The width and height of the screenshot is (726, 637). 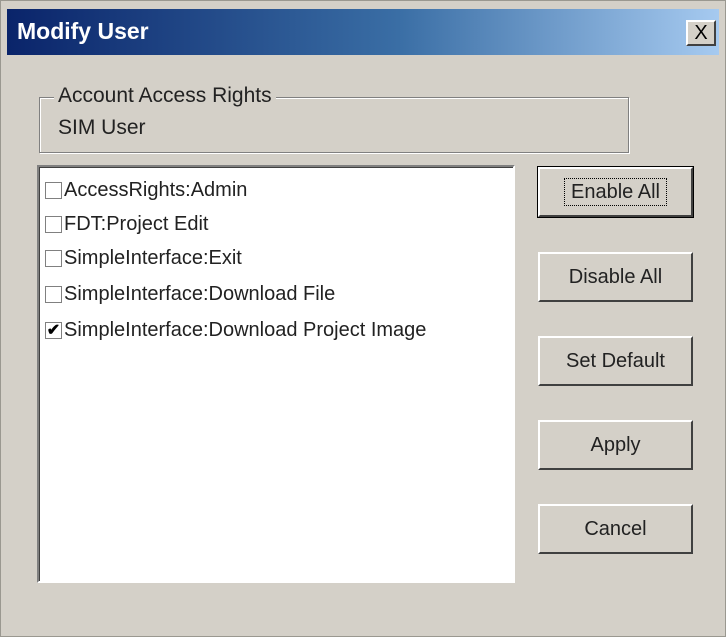 What do you see at coordinates (53, 330) in the screenshot?
I see `checkbox-checked: ✔` at bounding box center [53, 330].